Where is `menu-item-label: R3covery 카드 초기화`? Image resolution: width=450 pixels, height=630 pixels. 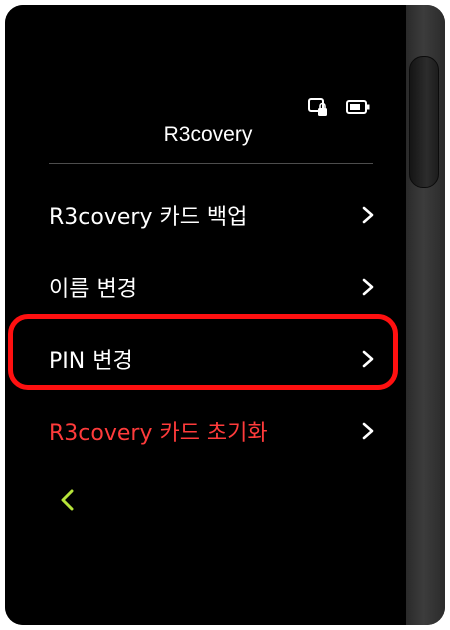 menu-item-label: R3covery 카드 초기화 is located at coordinates (158, 433).